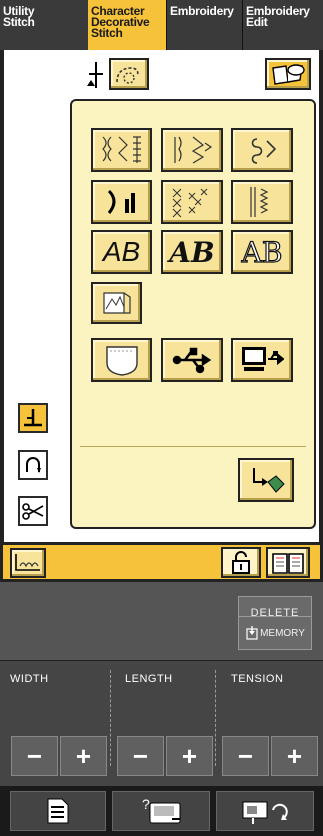  I want to click on tab-embroidery: Embroidery, so click(204, 25).